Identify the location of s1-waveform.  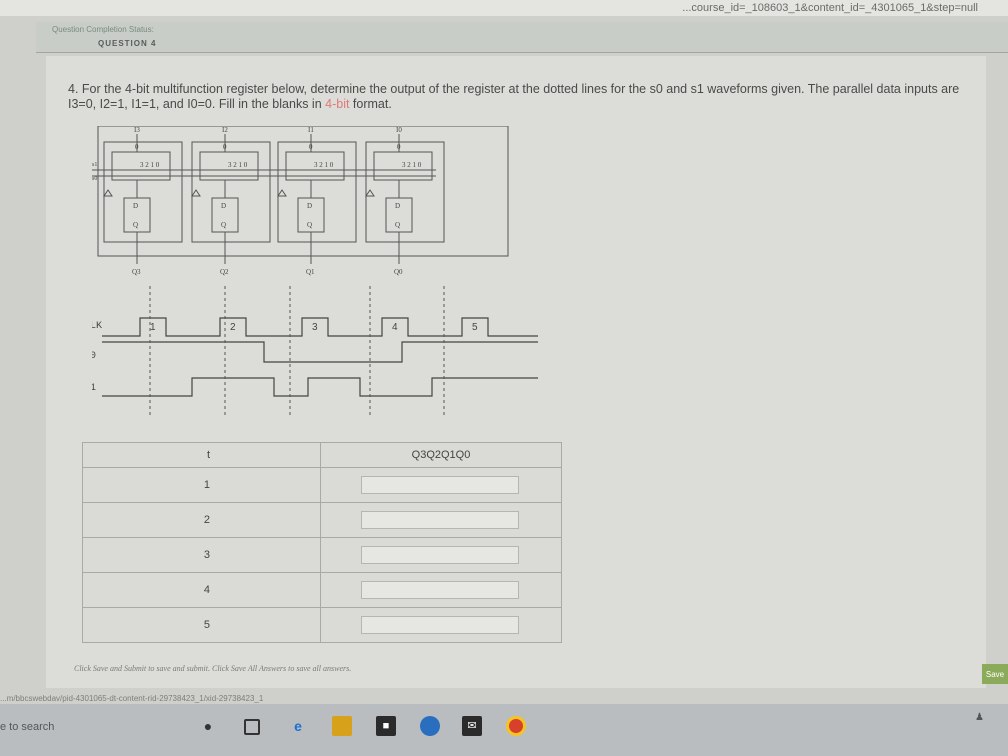
(320, 387).